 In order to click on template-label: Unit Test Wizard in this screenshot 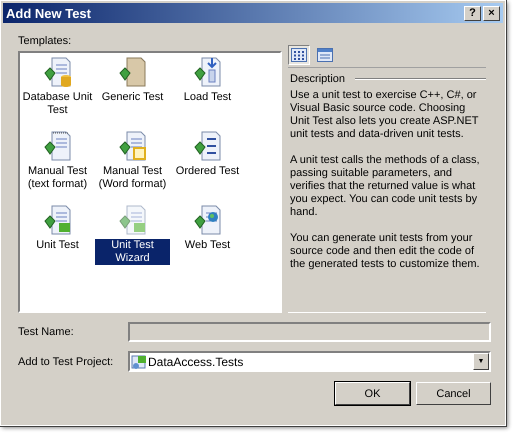, I will do `click(132, 252)`.